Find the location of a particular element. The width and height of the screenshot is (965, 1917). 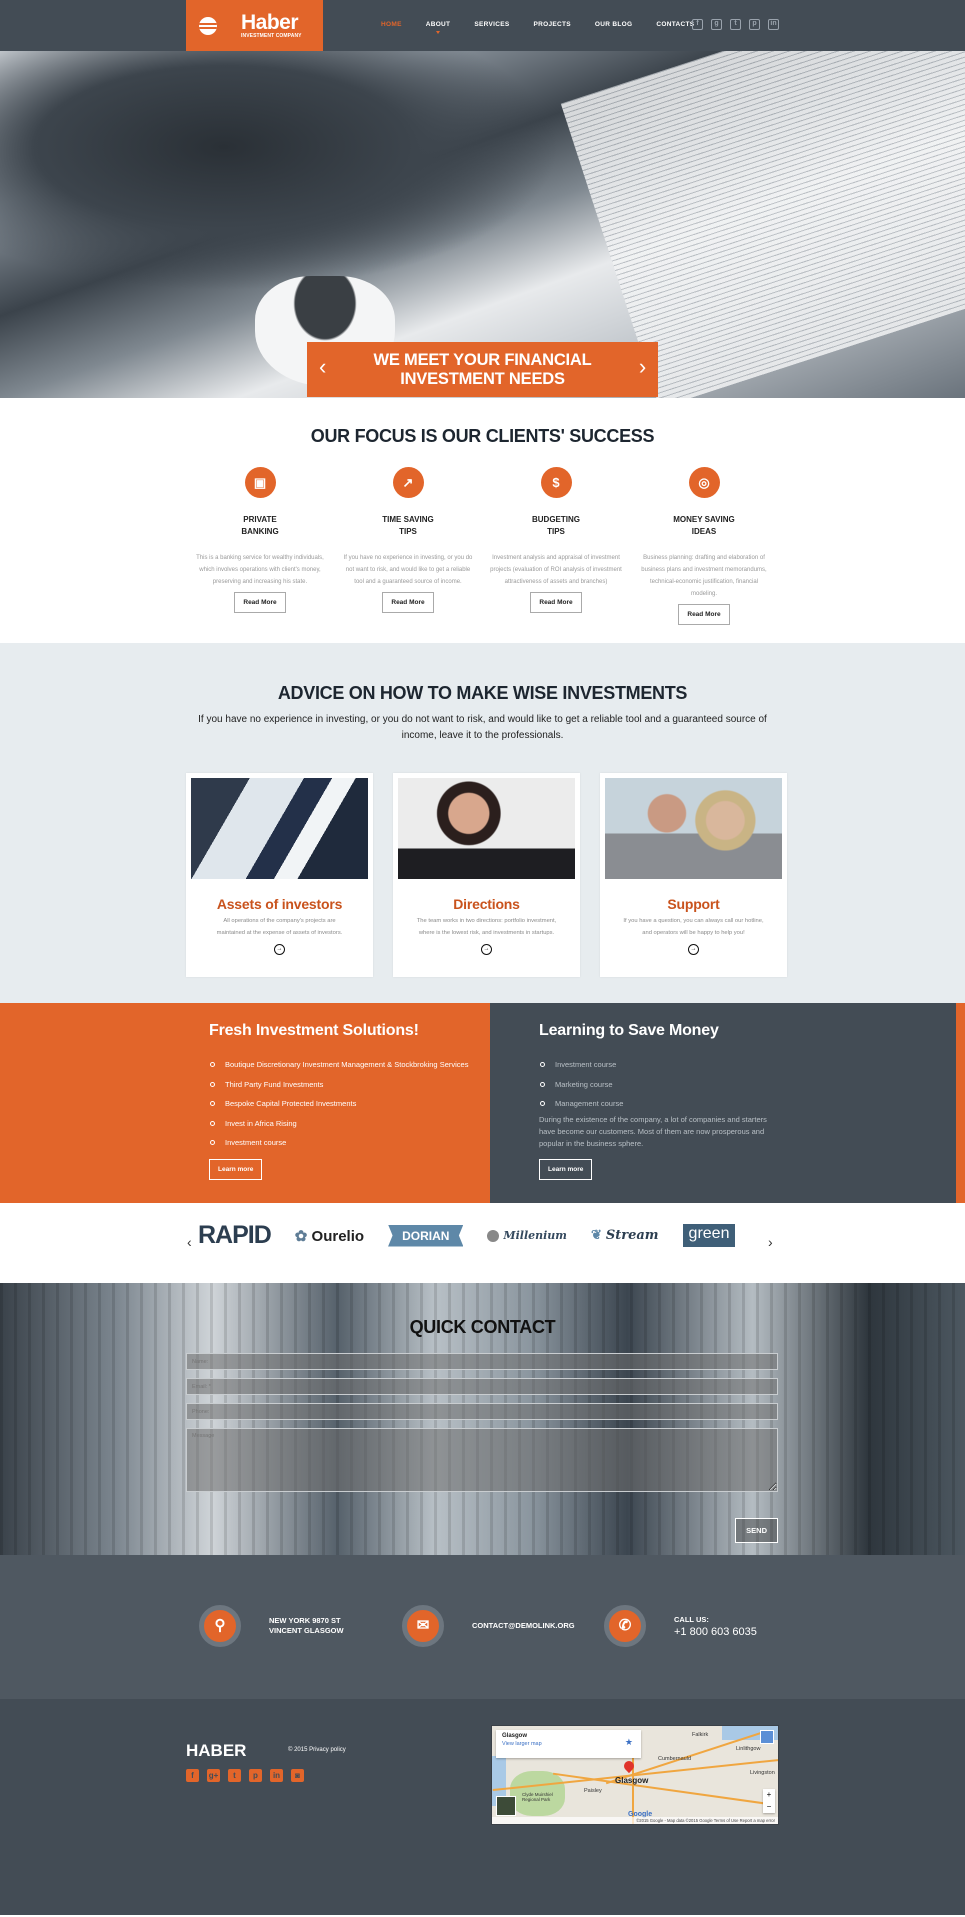

businessmen-handshake-photo is located at coordinates (279, 828).